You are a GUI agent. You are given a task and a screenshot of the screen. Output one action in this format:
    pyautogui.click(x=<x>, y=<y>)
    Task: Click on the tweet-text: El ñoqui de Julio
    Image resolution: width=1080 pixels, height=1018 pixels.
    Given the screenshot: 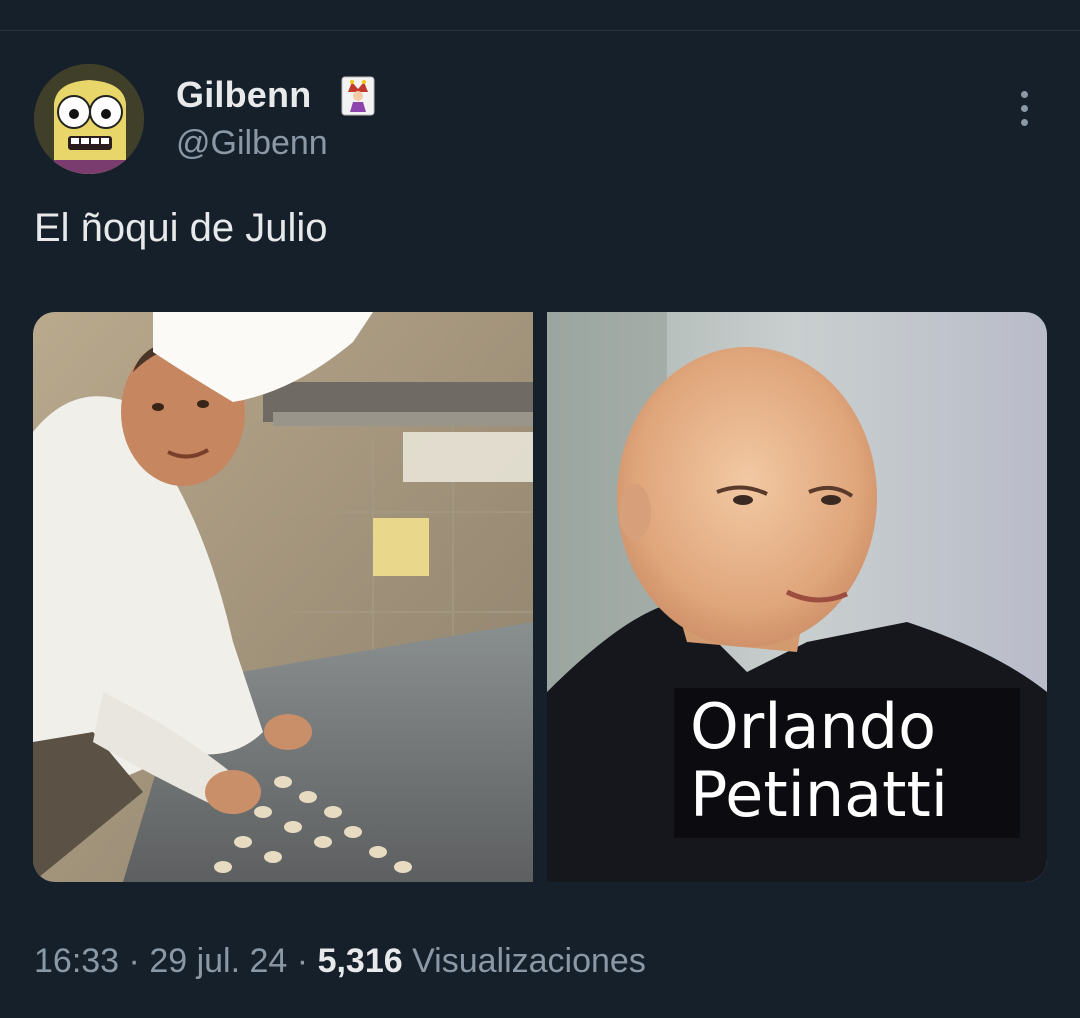 What is the action you would take?
    pyautogui.click(x=181, y=228)
    